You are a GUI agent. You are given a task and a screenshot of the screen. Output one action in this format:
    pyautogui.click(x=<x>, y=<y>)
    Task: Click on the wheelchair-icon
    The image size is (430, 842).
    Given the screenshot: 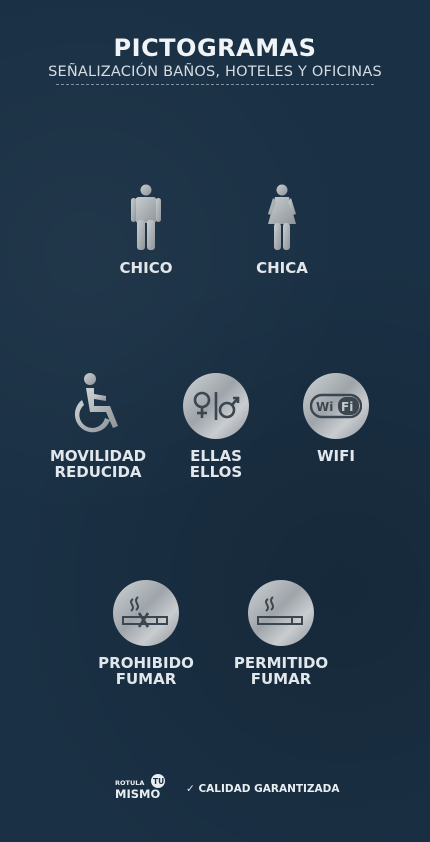 What is the action you would take?
    pyautogui.click(x=98, y=406)
    